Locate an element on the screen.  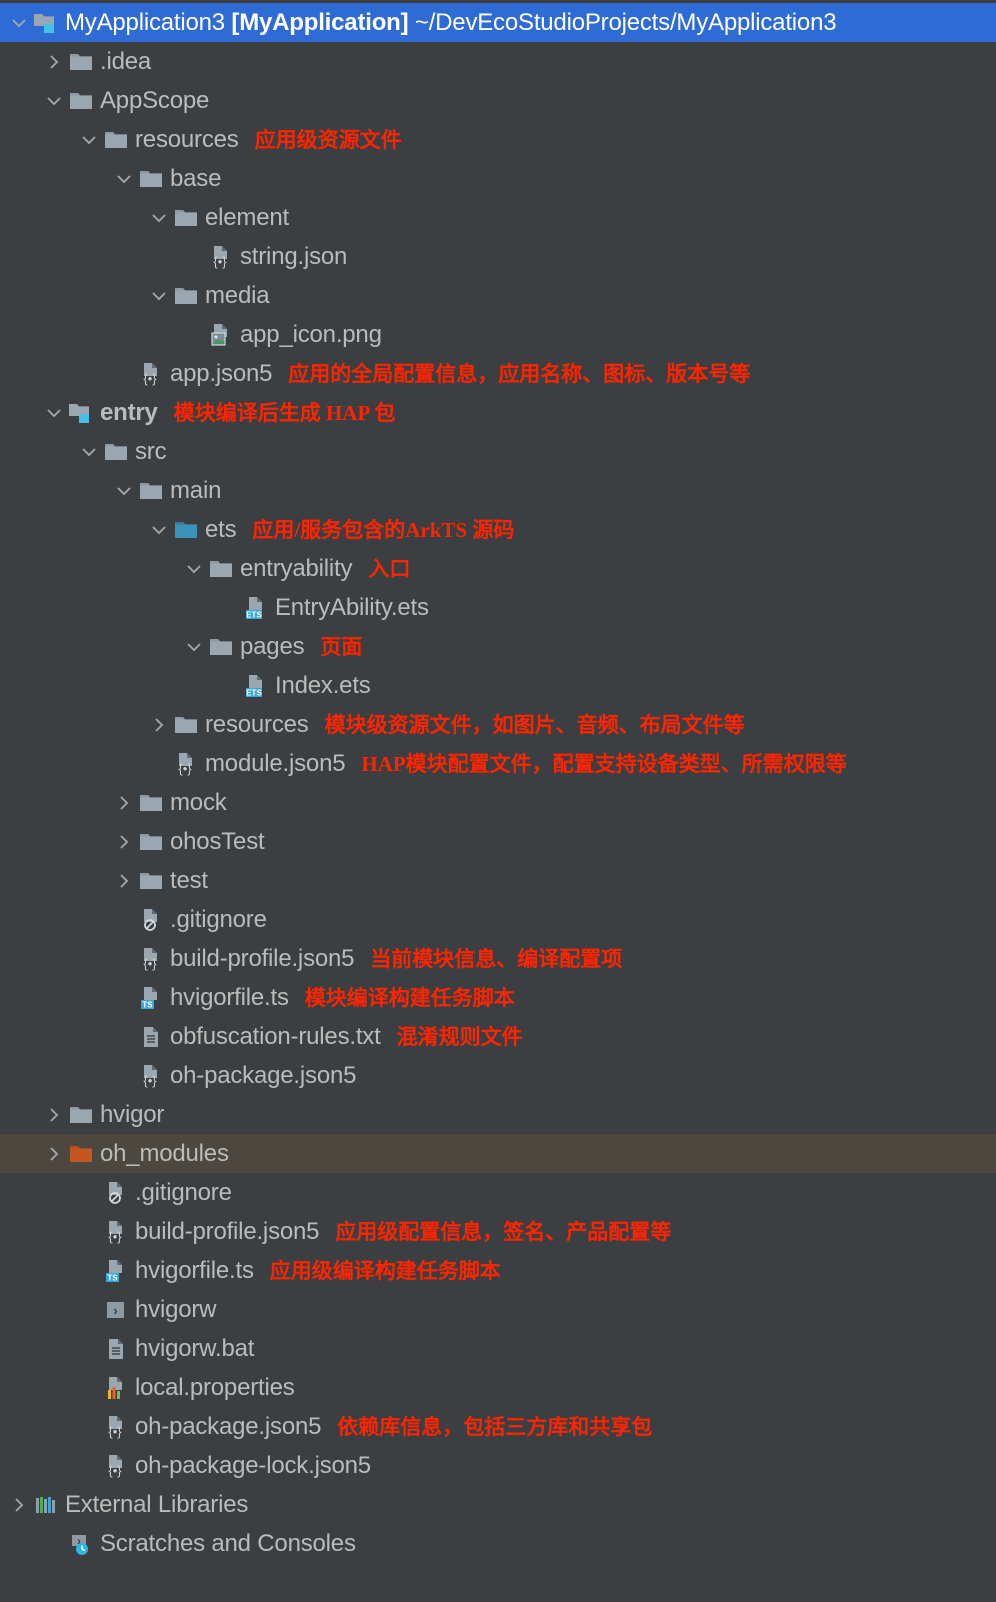
tree-row-root-gitignore: .gitignore is located at coordinates (498, 1192).